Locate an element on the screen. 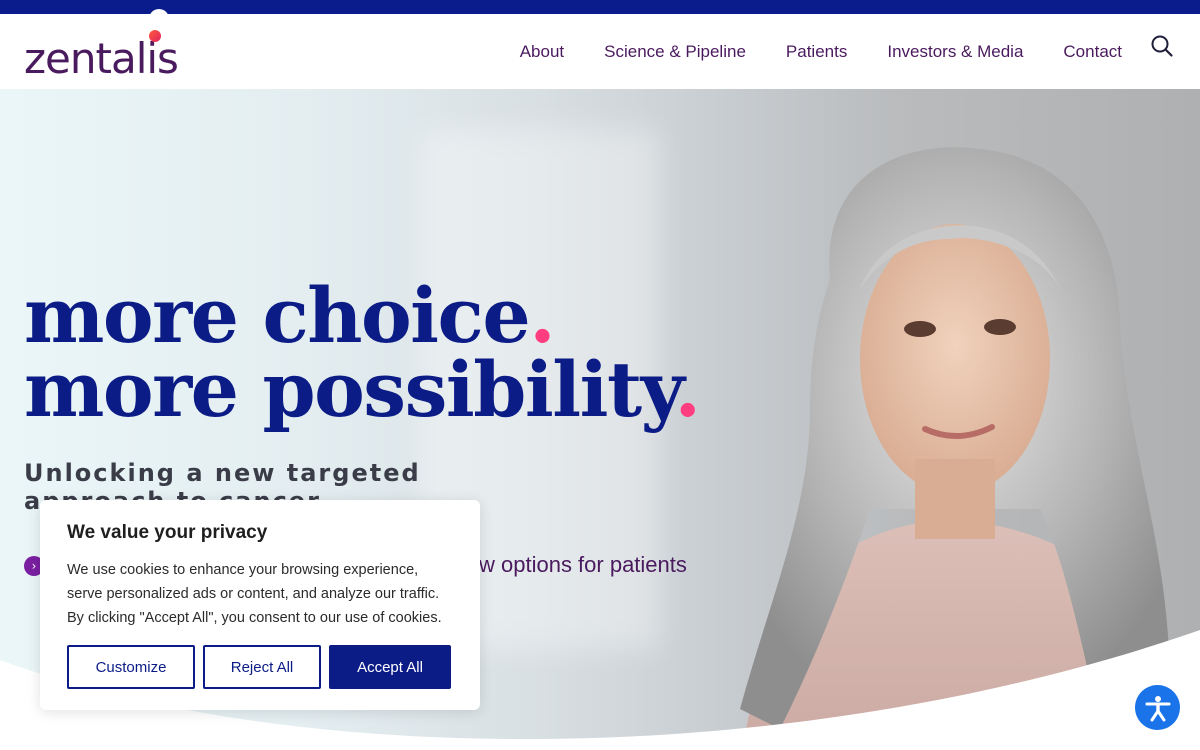 This screenshot has height=750, width=1200. logo-dot-icon is located at coordinates (155, 36).